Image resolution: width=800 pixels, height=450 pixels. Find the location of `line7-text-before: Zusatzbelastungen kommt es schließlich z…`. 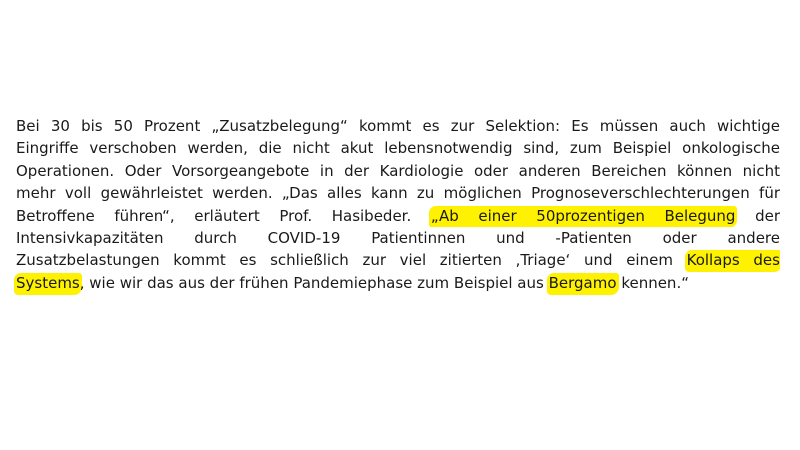

line7-text-before: Zusatzbelastungen kommt es schließlich z… is located at coordinates (344, 260).